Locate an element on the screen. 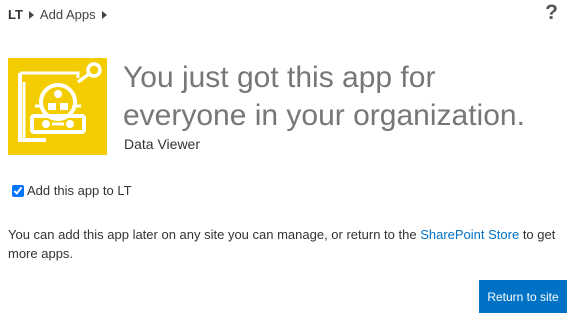  data-viewer-robot-icon is located at coordinates (60, 102).